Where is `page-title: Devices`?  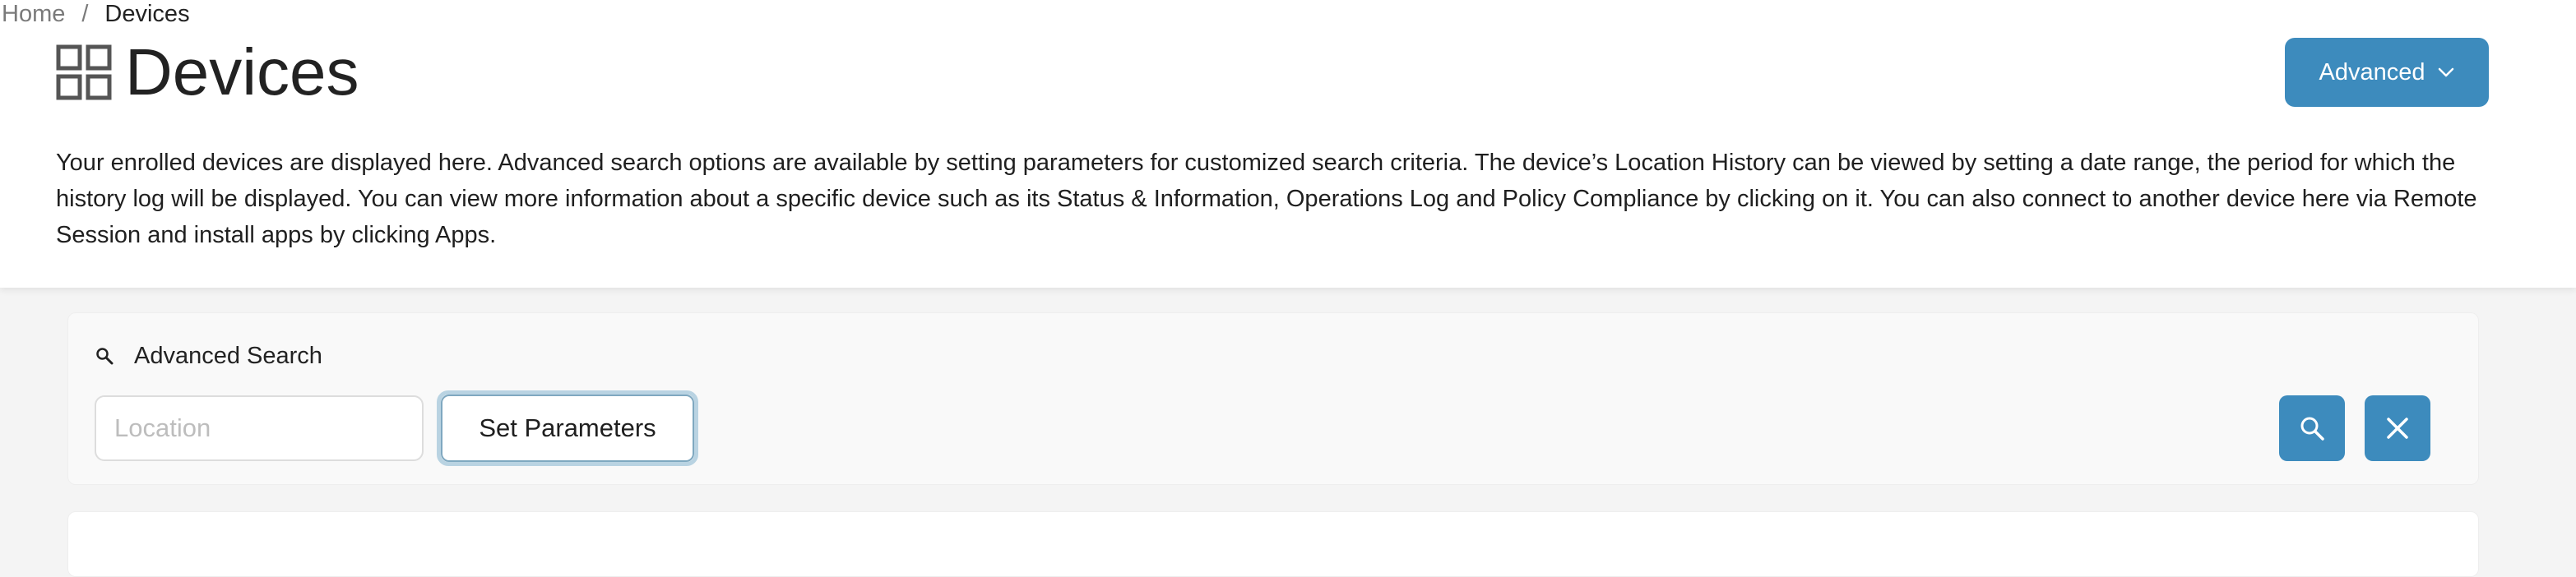 page-title: Devices is located at coordinates (242, 71).